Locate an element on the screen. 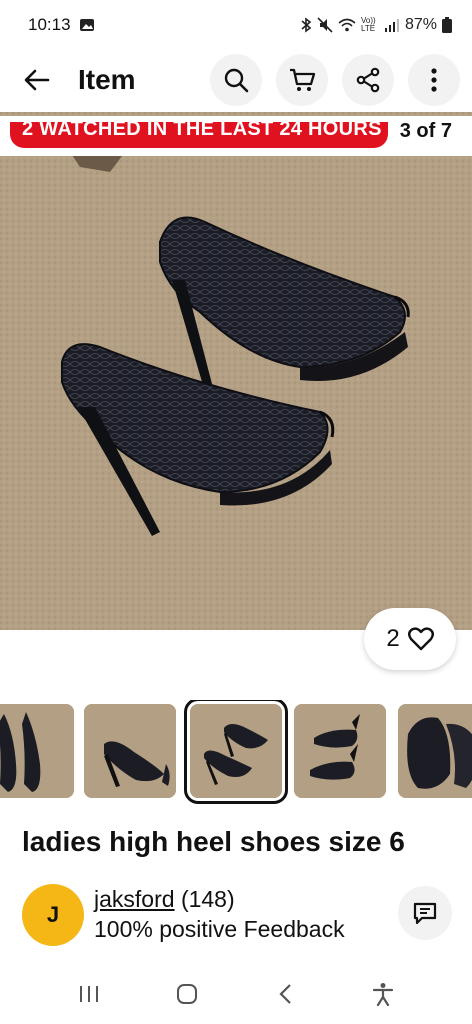 Image resolution: width=472 pixels, height=1024 pixels. status-time: 10:13 is located at coordinates (61, 25).